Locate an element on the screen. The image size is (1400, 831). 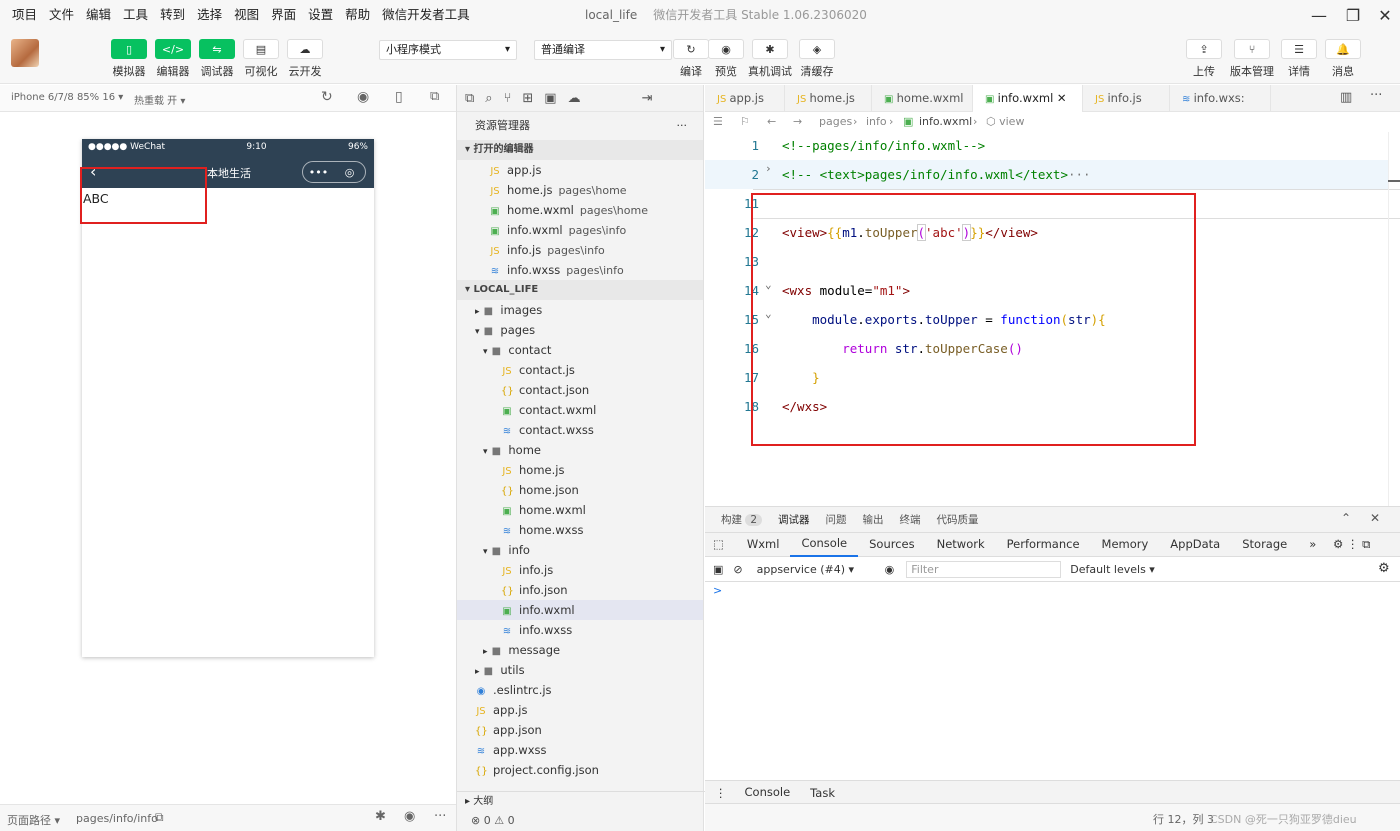
file-item: ◉ .eslintrc.js is located at coordinates (580, 690).